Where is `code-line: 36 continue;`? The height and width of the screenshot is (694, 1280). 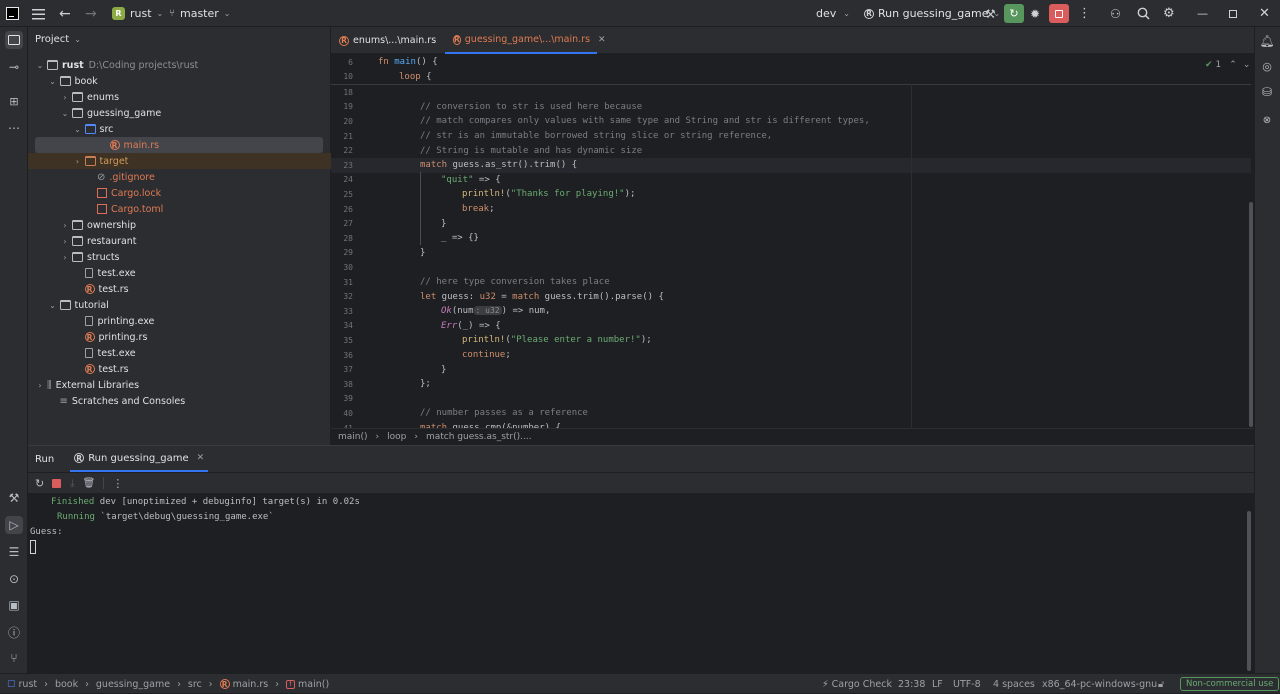 code-line: 36 continue; is located at coordinates (791, 355).